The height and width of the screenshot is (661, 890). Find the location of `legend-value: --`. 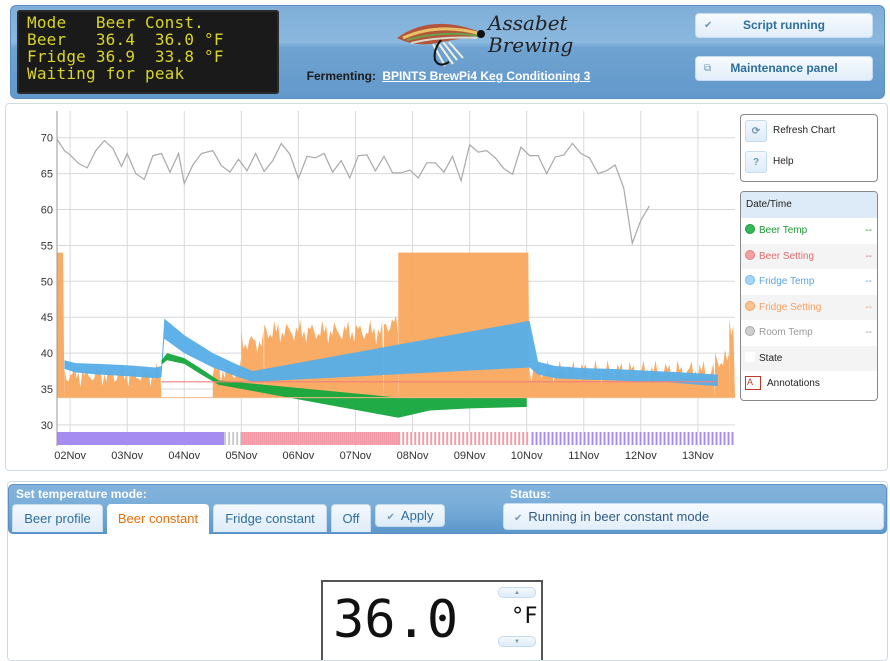

legend-value: -- is located at coordinates (868, 281).